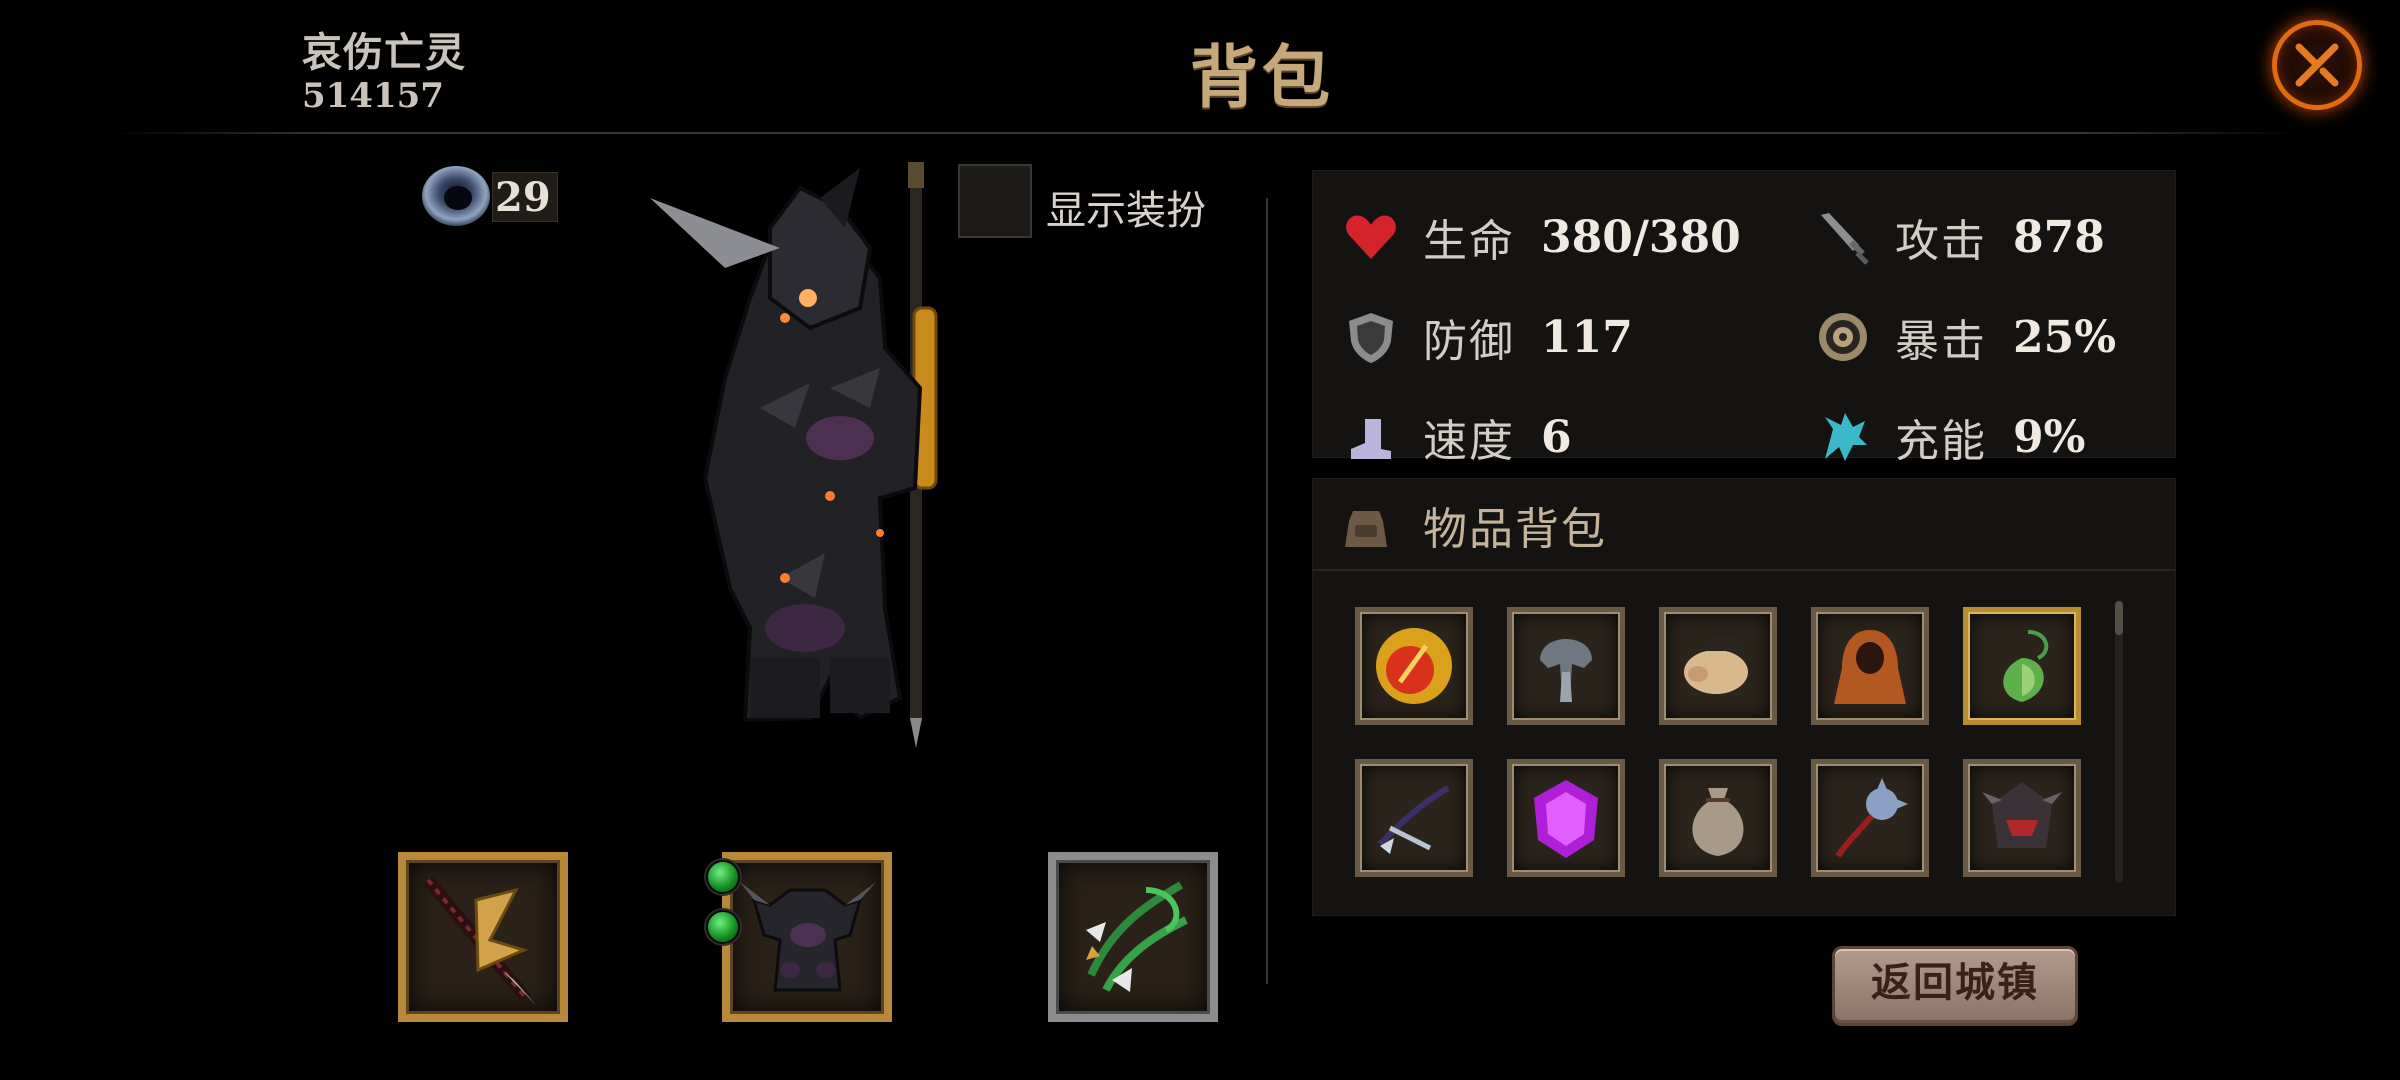 This screenshot has width=2400, height=1080. What do you see at coordinates (1846, 437) in the screenshot?
I see `energy-claw-icon` at bounding box center [1846, 437].